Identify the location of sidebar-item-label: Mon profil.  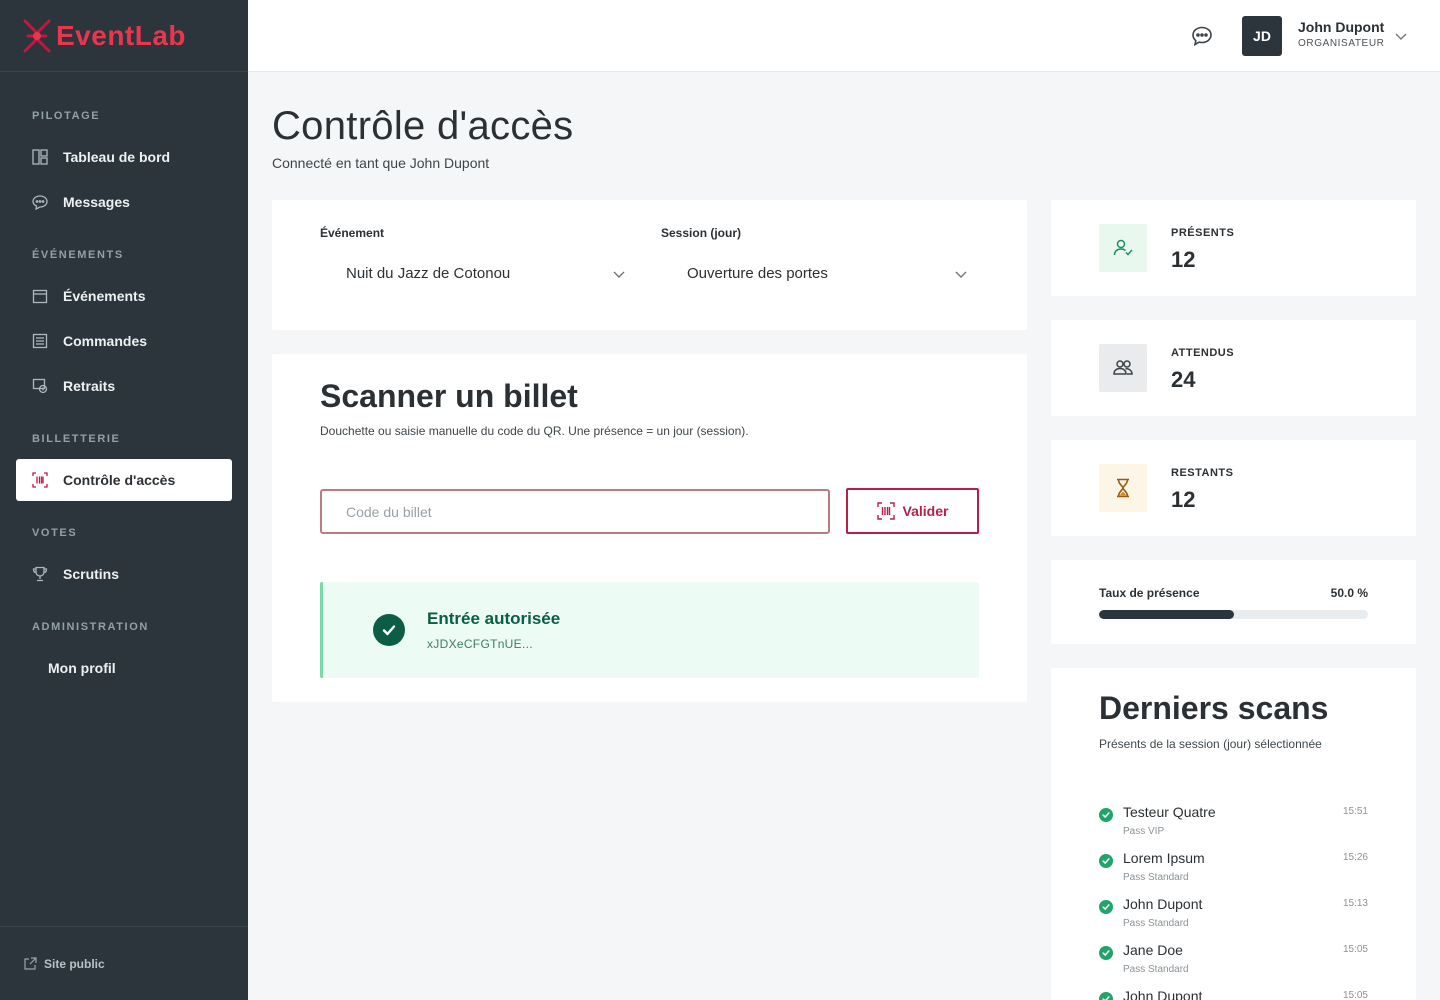
(82, 668).